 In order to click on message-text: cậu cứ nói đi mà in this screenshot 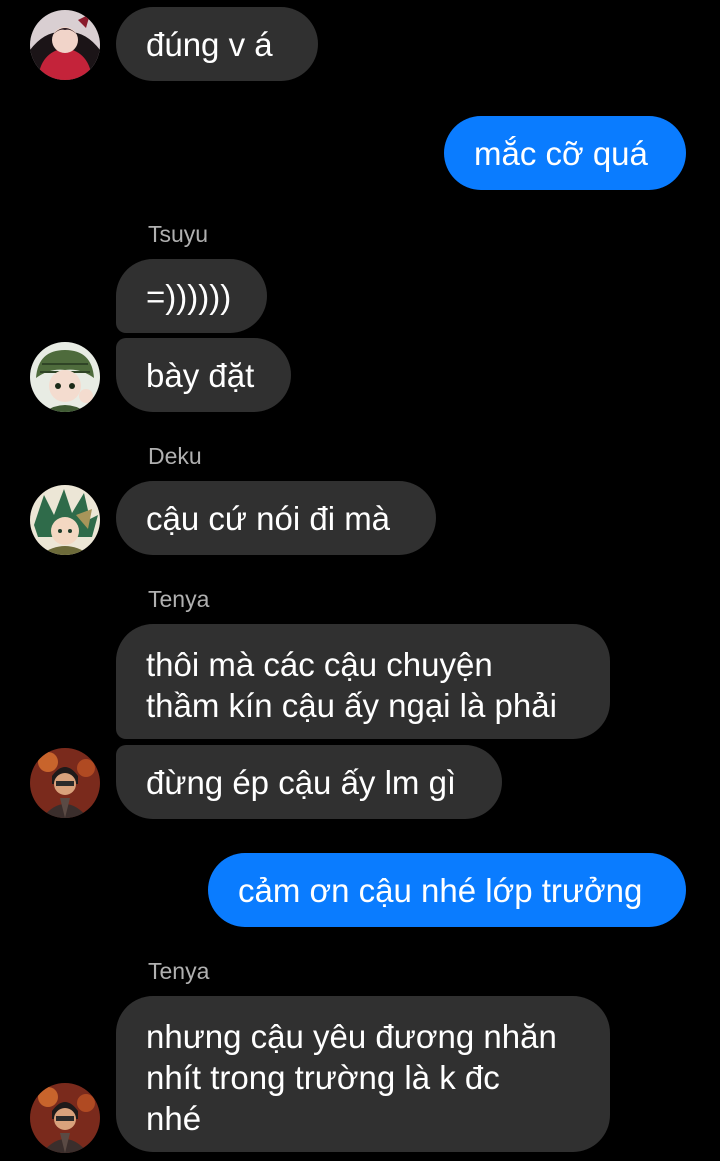, I will do `click(268, 518)`.